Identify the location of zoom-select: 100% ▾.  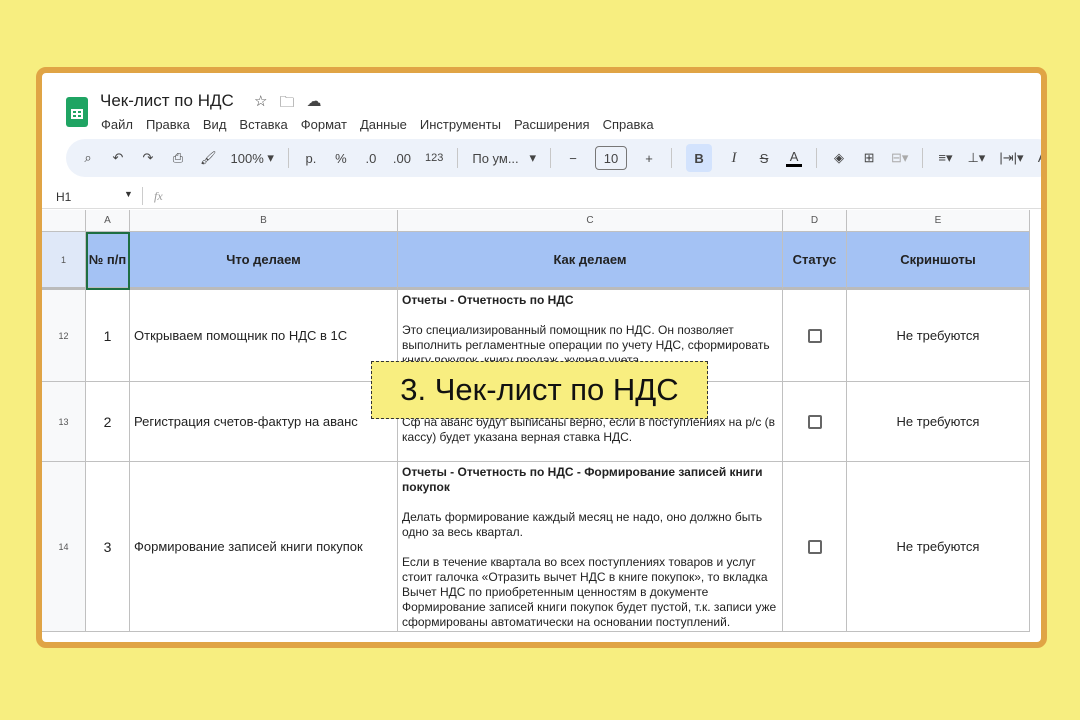
(252, 158).